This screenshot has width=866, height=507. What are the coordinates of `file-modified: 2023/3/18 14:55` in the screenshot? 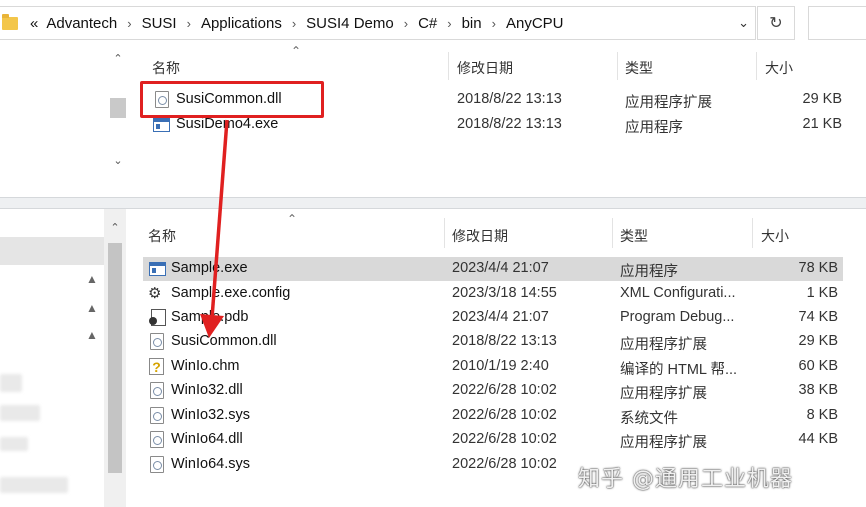 It's located at (504, 293).